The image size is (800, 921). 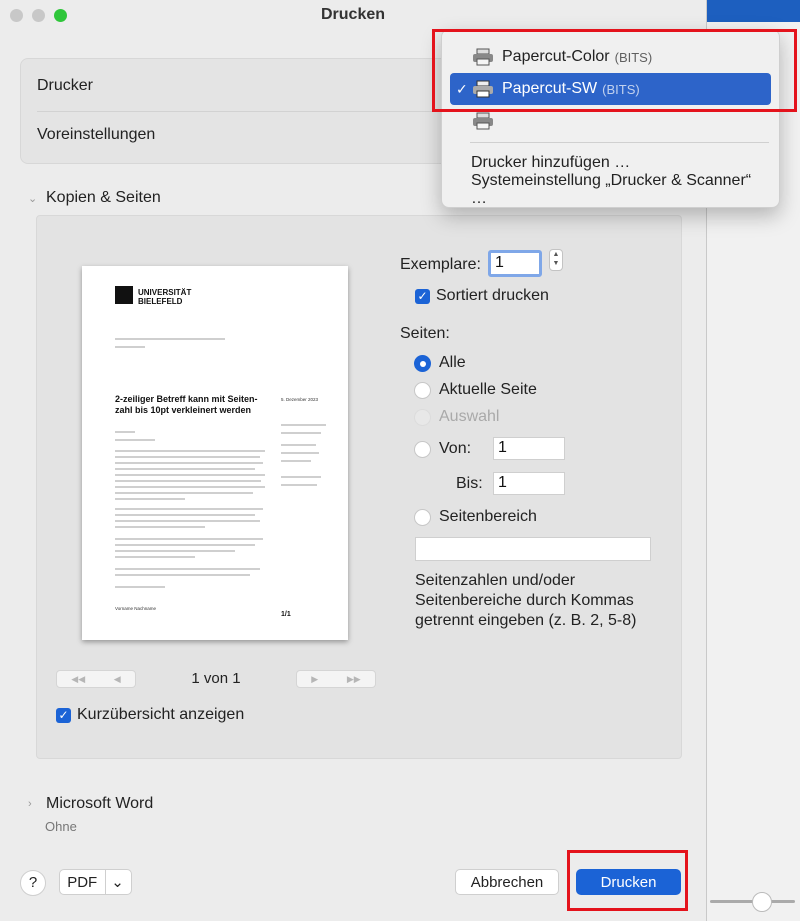 I want to click on preview-date: 5. Dezember 2023, so click(x=300, y=399).